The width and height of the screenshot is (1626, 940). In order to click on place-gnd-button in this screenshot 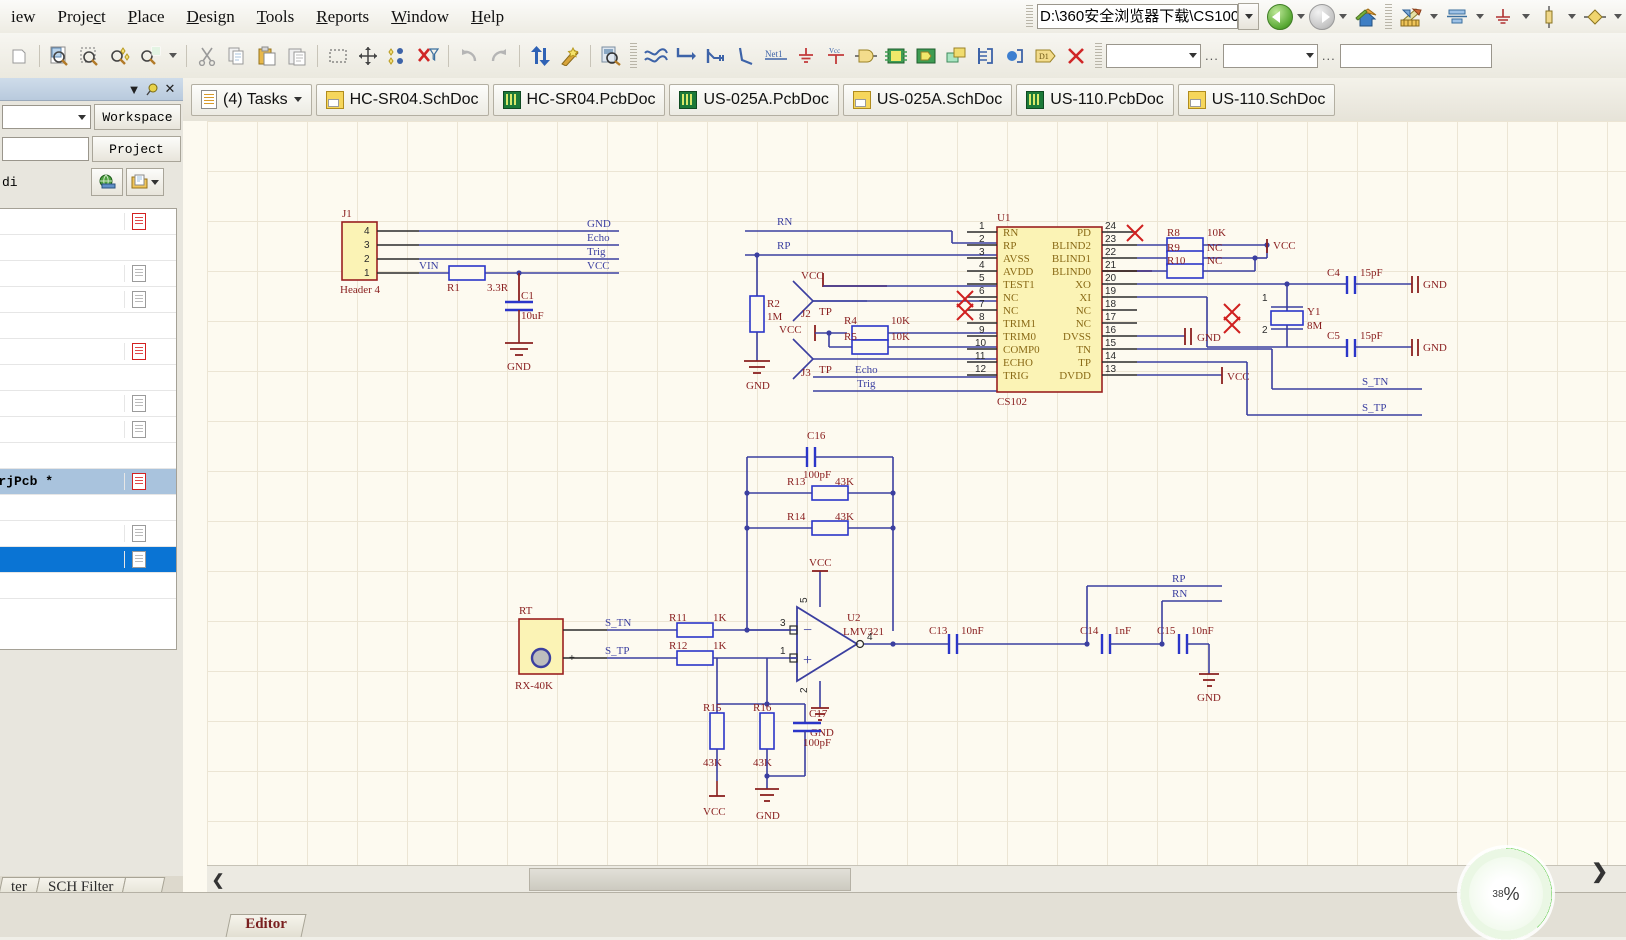, I will do `click(1503, 17)`.